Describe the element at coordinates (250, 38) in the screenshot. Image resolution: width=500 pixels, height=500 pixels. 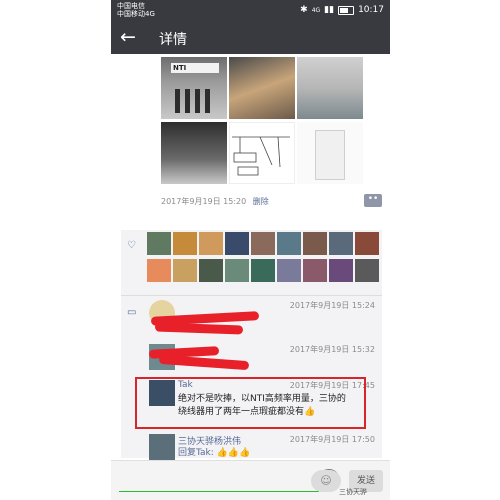
I see `nav-header: ← 详情` at that location.